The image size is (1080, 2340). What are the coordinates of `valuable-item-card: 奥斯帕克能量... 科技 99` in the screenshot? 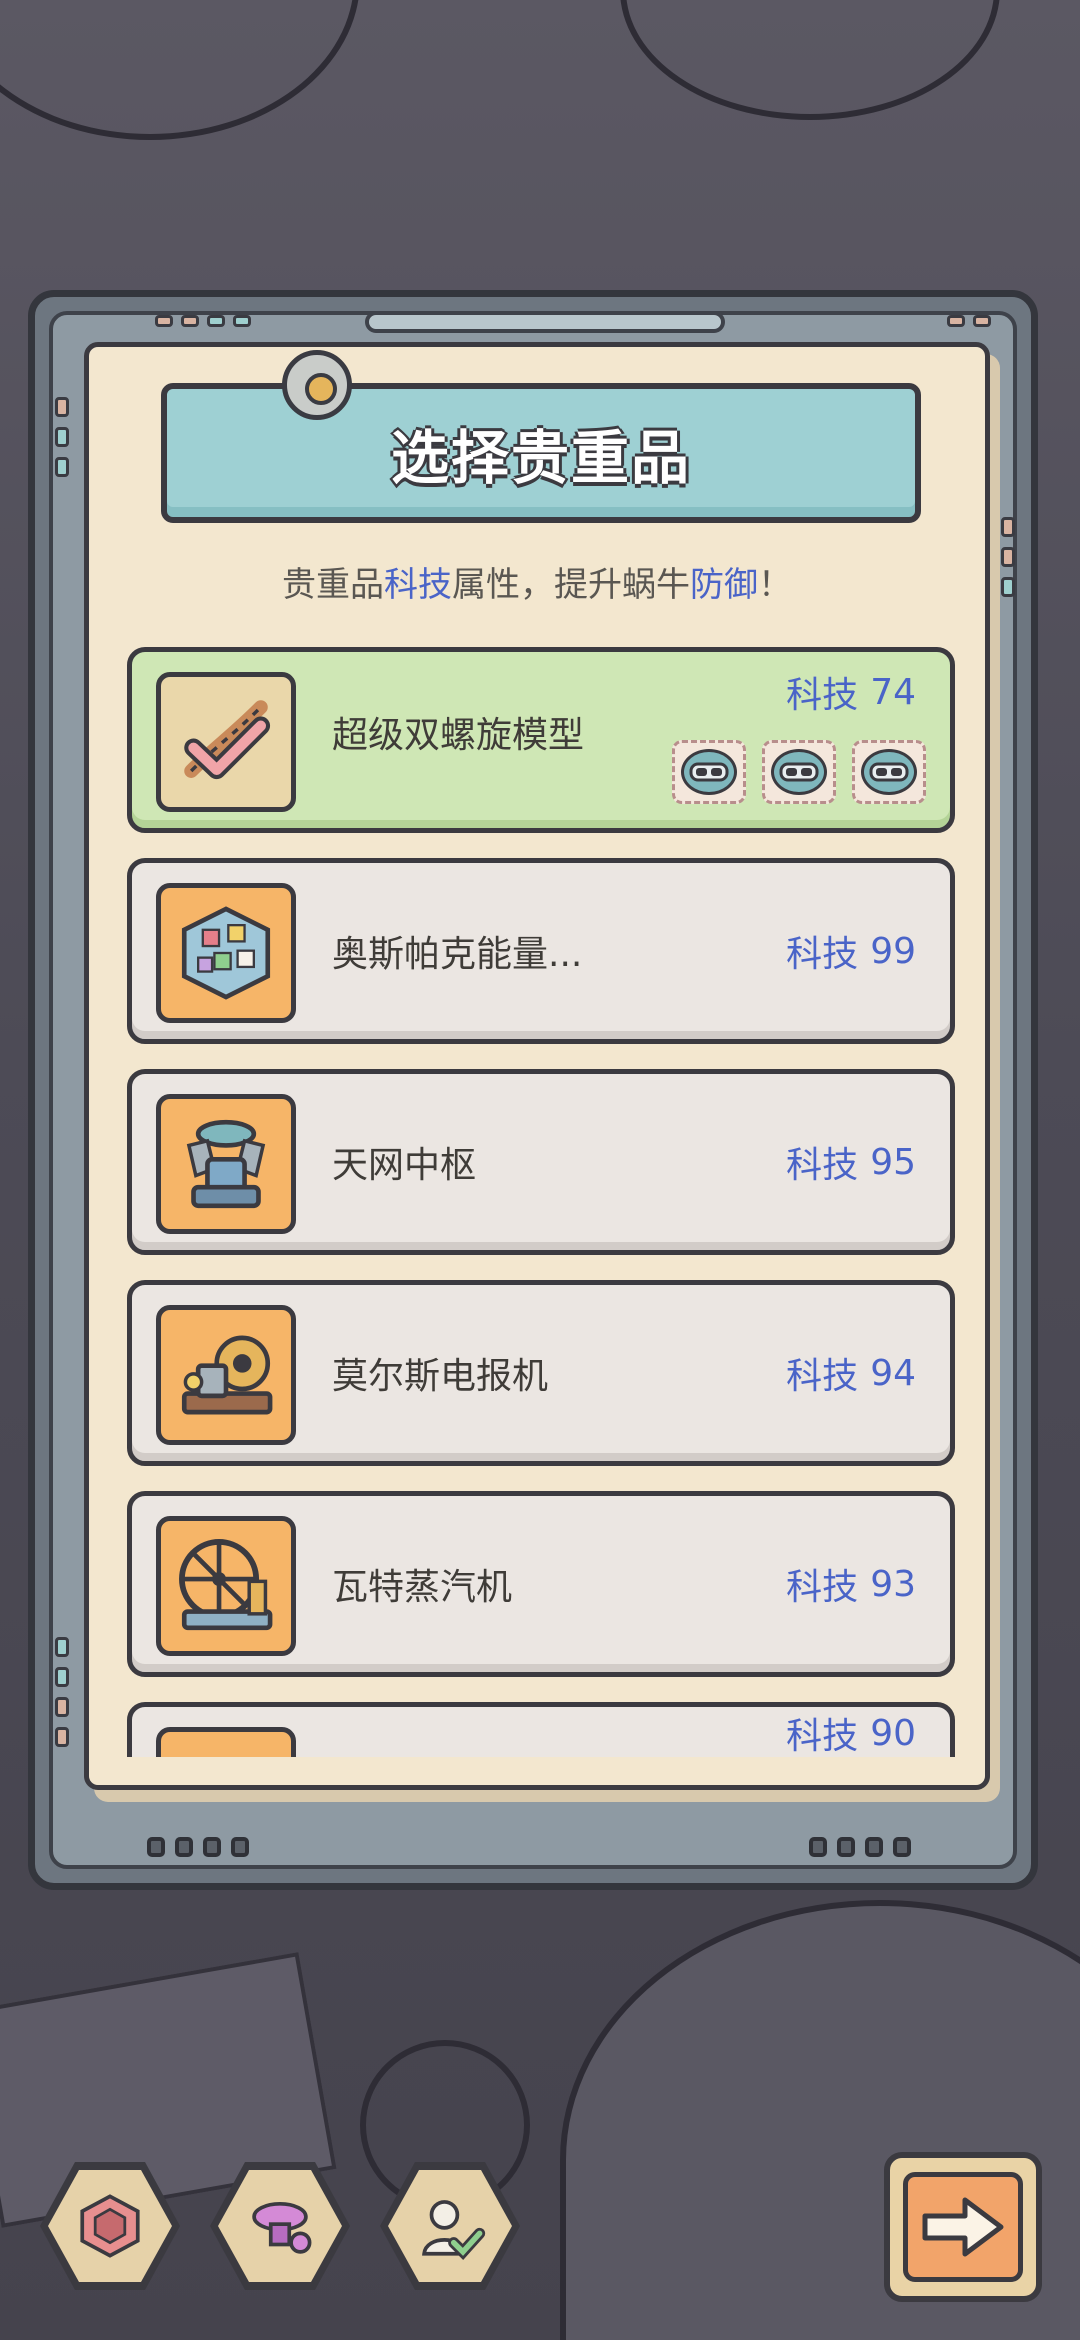 It's located at (541, 951).